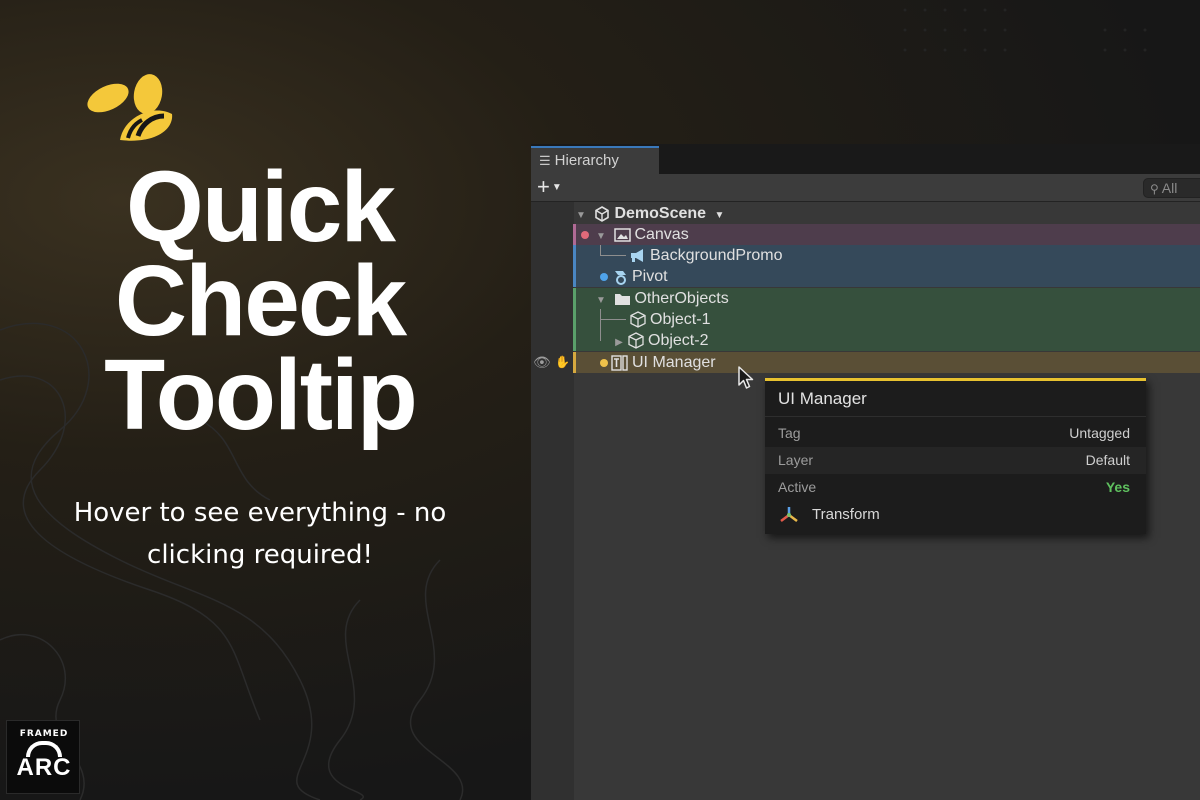 The width and height of the screenshot is (1200, 800). Describe the element at coordinates (955, 487) in the screenshot. I see `tooltip-row-active: Active Yes` at that location.